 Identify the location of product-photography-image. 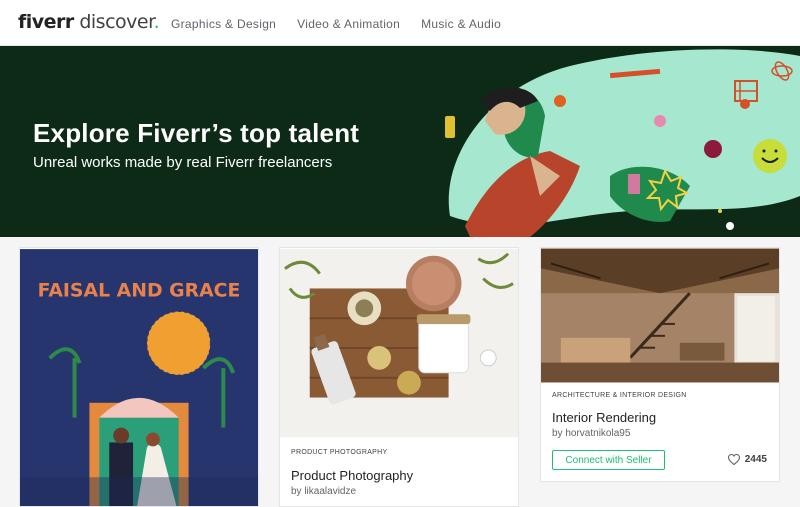
(399, 343).